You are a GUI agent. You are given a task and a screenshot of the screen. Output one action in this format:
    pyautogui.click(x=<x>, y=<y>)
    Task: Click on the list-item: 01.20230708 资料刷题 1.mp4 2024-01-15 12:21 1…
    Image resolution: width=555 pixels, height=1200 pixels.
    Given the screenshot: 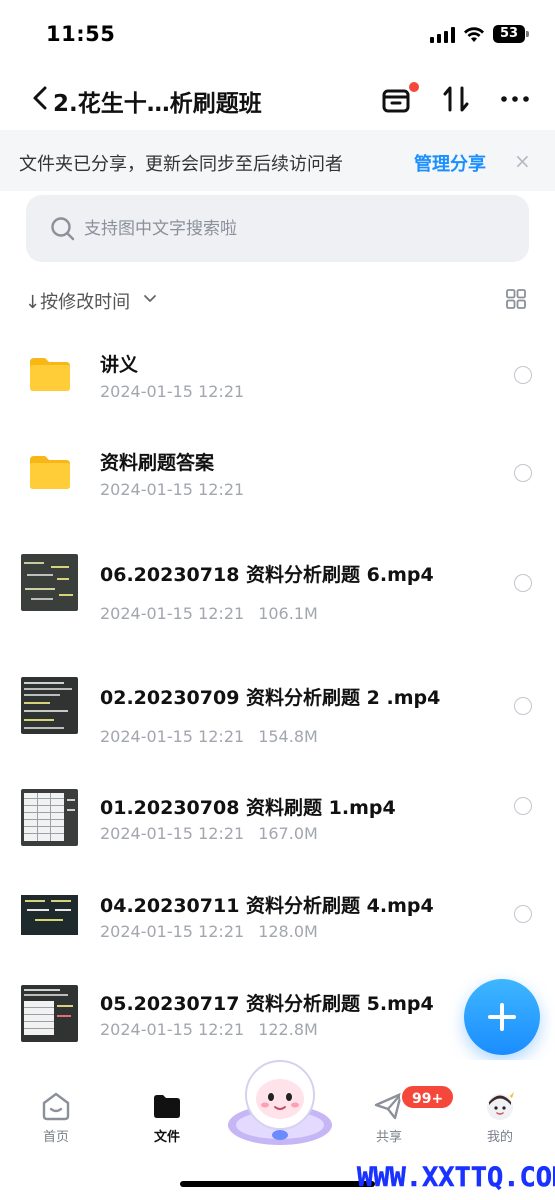 What is the action you would take?
    pyautogui.click(x=277, y=809)
    